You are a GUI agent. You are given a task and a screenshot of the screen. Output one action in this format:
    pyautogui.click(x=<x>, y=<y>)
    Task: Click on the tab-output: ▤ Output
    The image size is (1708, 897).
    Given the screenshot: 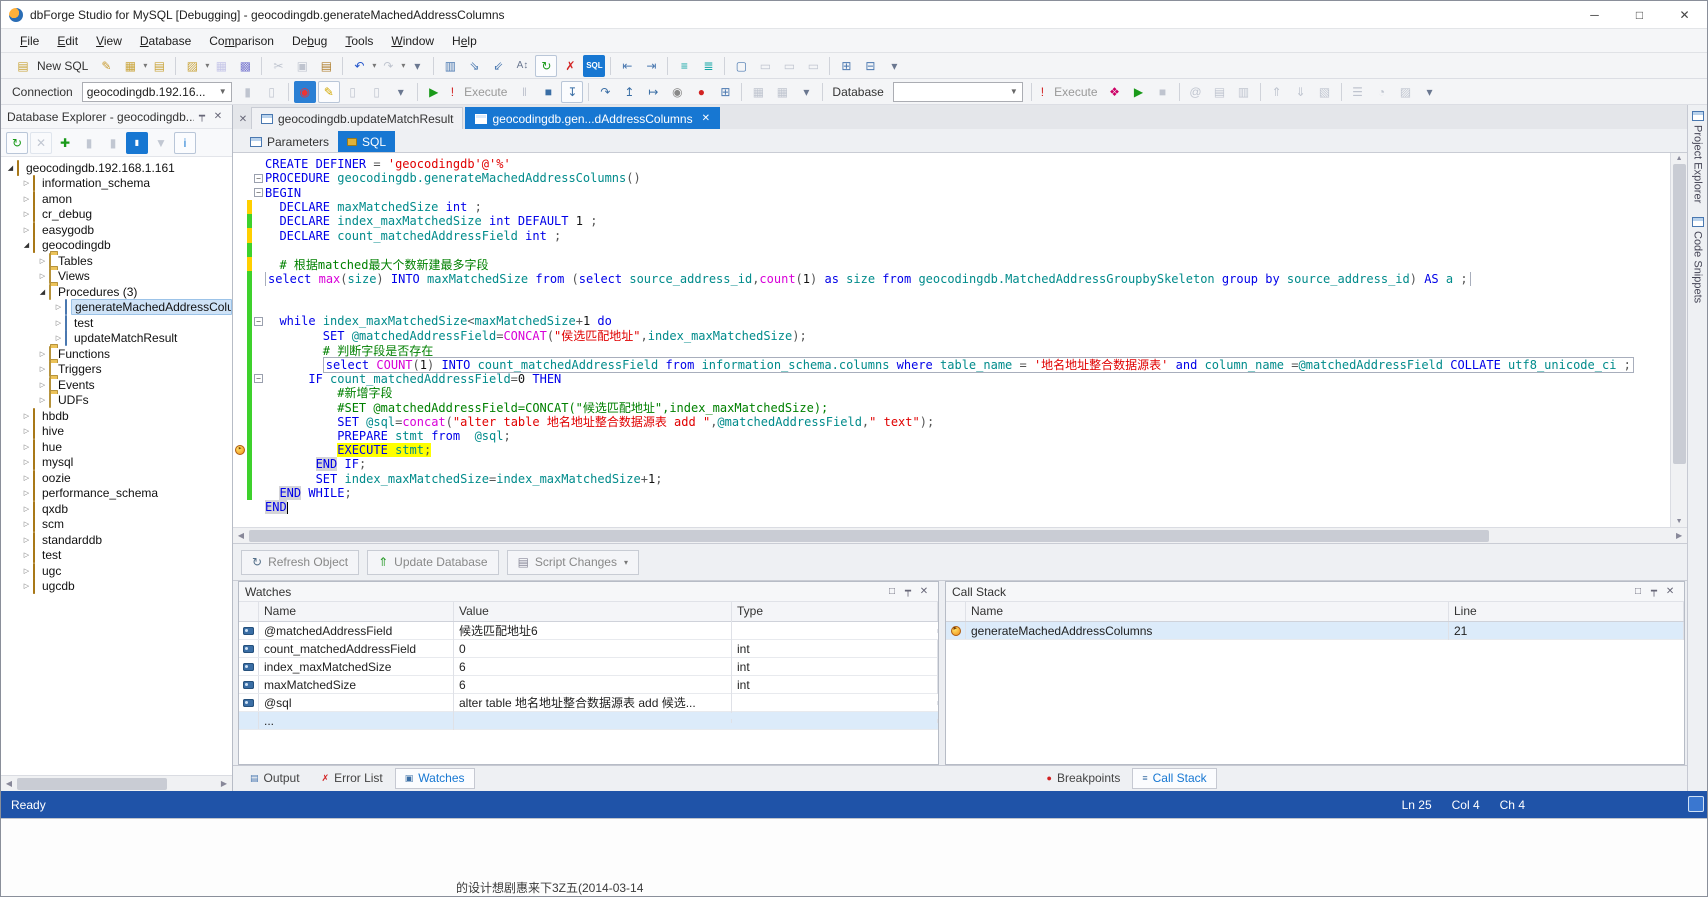 What is the action you would take?
    pyautogui.click(x=275, y=778)
    